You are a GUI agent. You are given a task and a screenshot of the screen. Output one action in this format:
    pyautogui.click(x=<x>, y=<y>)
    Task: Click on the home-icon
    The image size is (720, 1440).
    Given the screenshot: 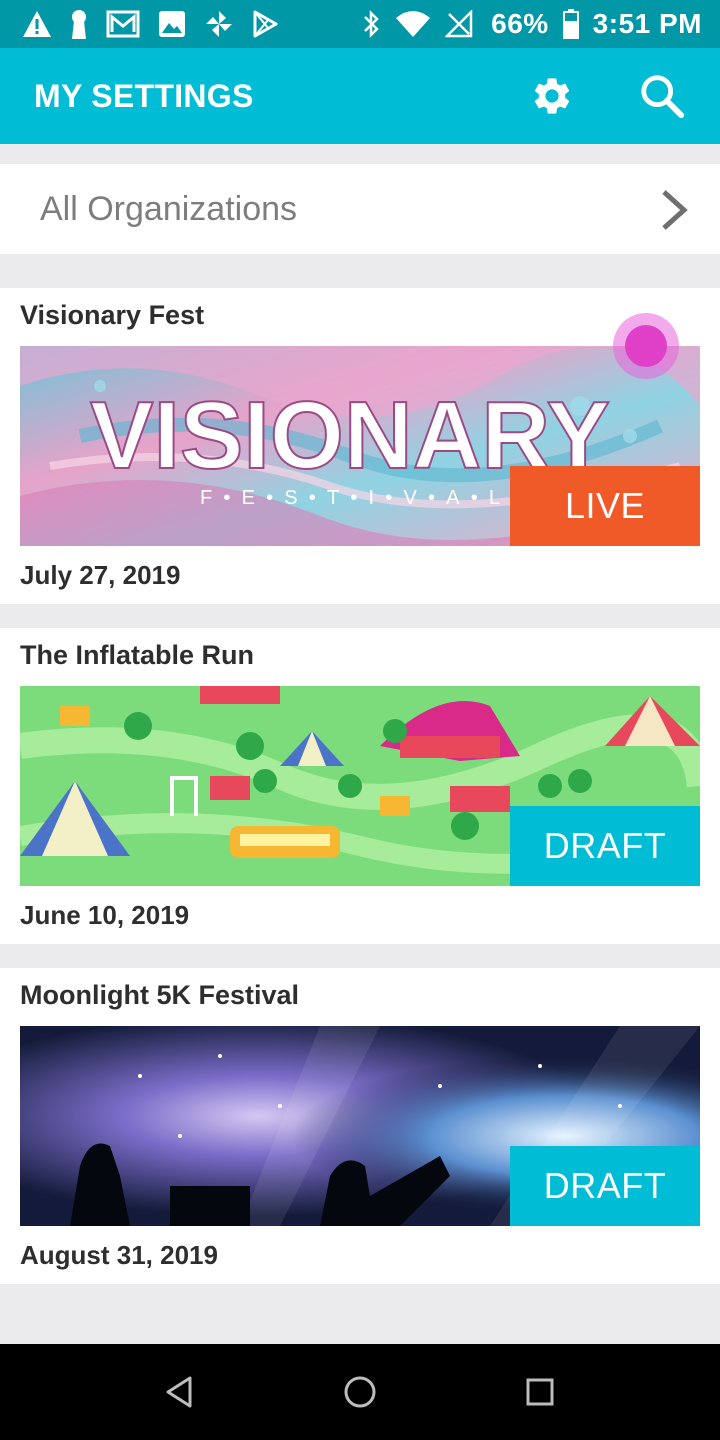 What is the action you would take?
    pyautogui.click(x=360, y=1392)
    